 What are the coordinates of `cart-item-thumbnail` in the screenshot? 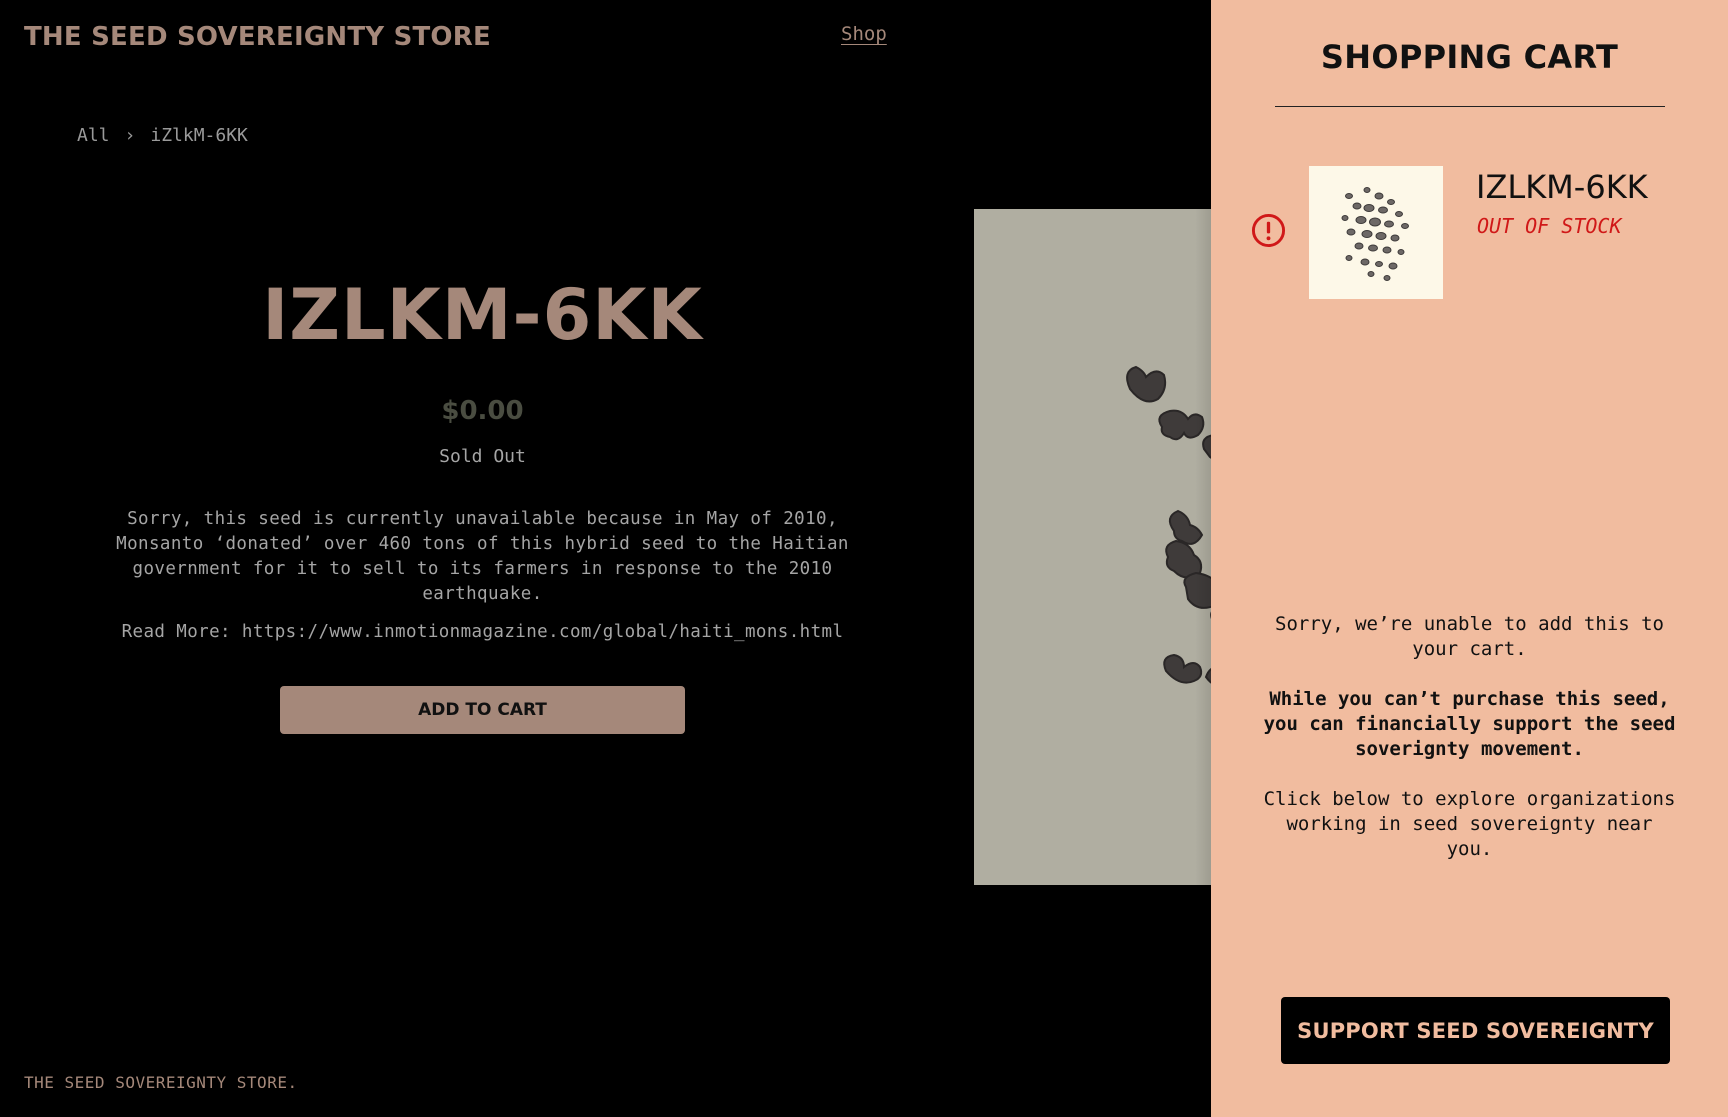 It's located at (1376, 232).